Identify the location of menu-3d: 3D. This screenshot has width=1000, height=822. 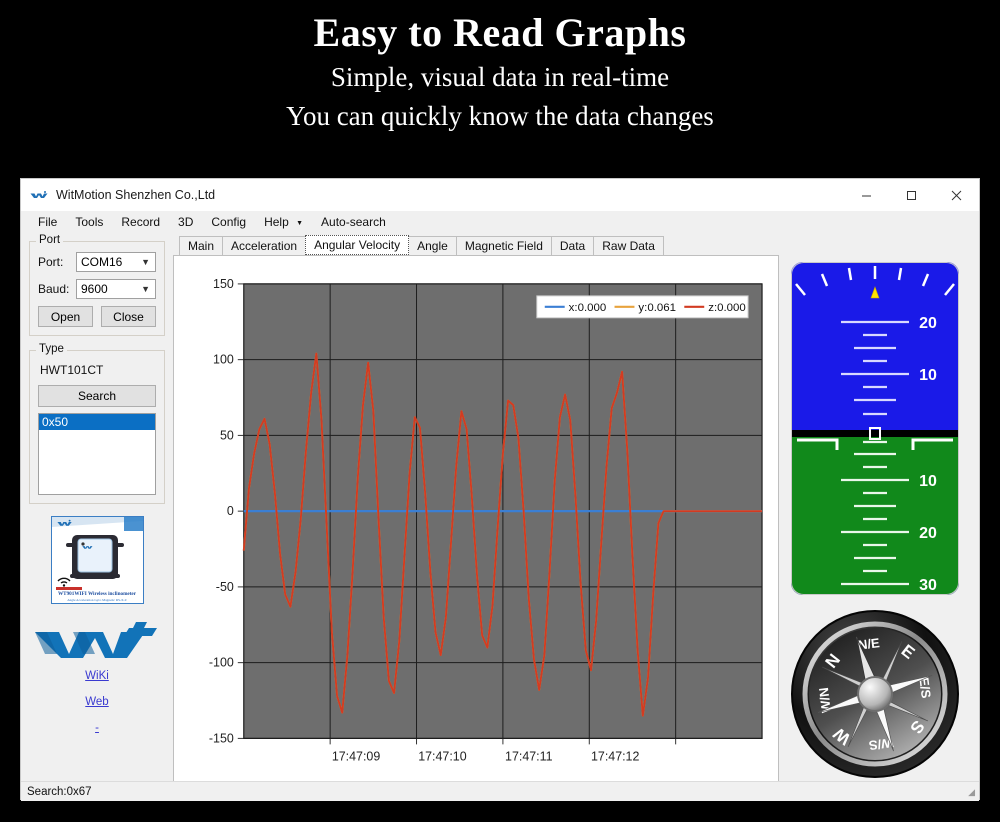
(185, 222).